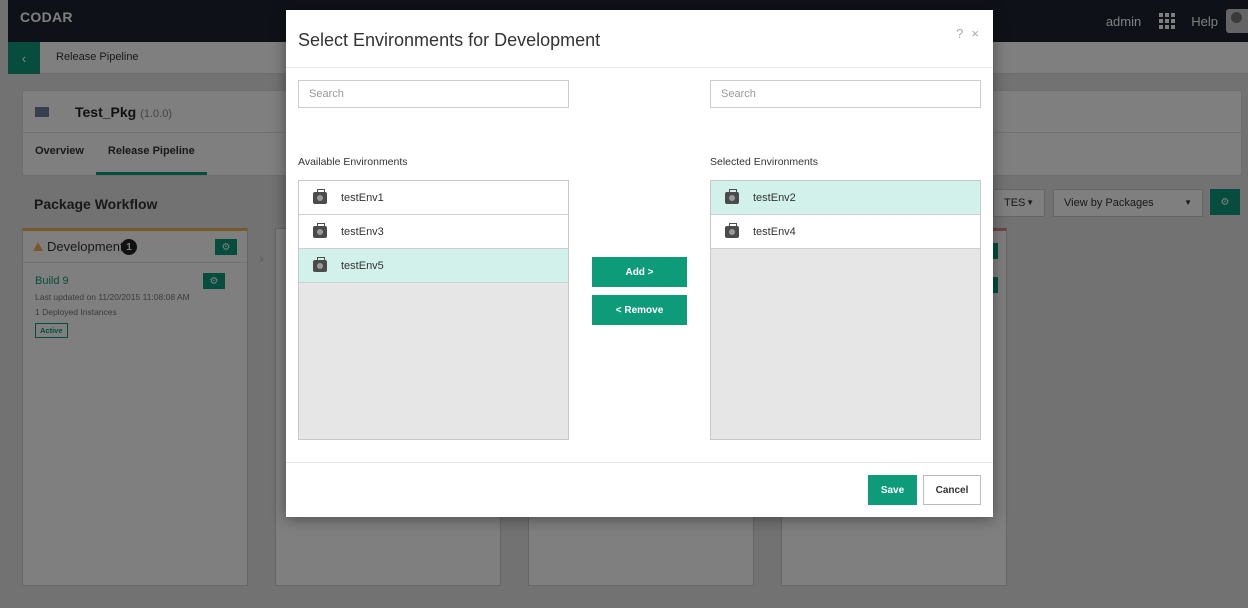  Describe the element at coordinates (639, 272) in the screenshot. I see `add-button: Add >` at that location.